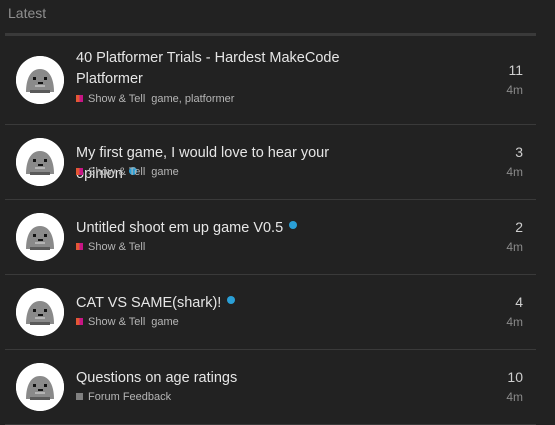 The image size is (555, 425). Describe the element at coordinates (179, 228) in the screenshot. I see `topic-title-text: Untitled shoot em up game V0.5` at that location.